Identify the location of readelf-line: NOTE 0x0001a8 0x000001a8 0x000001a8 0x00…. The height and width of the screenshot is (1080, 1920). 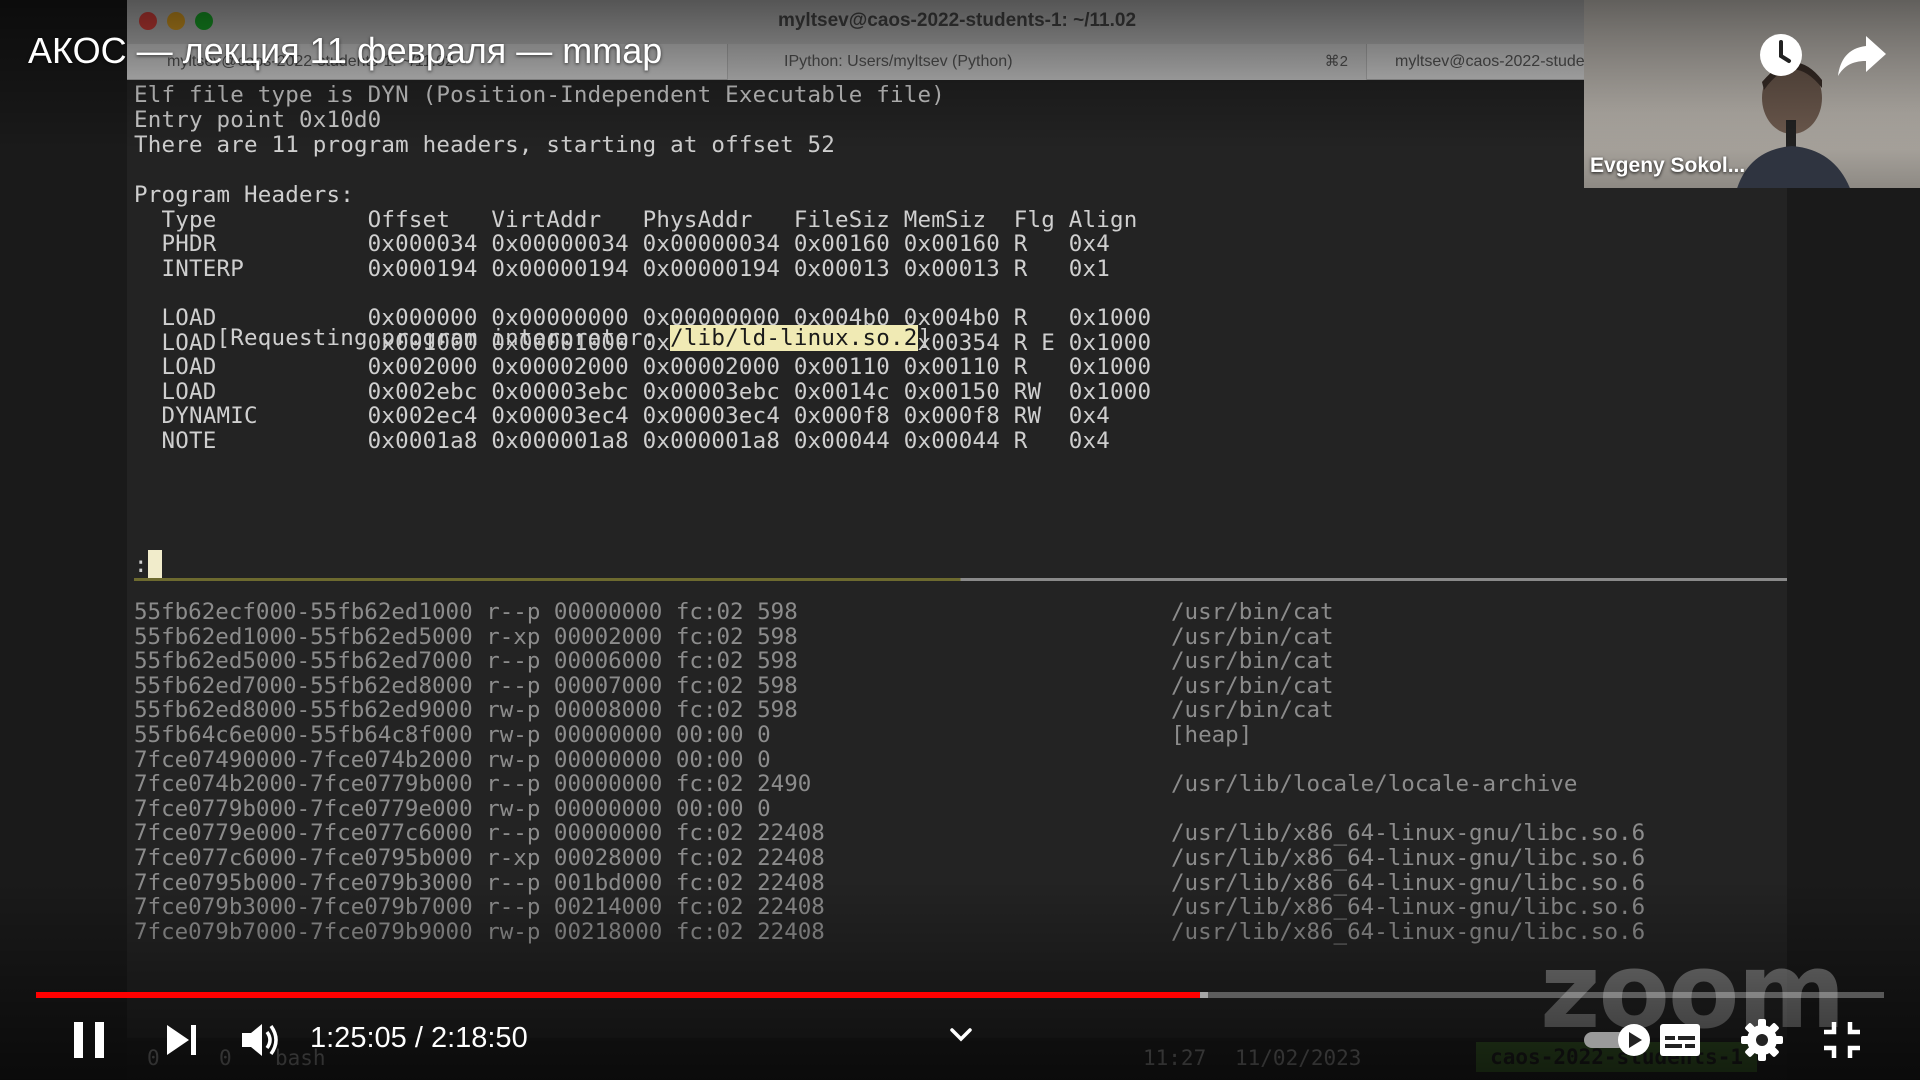
(622, 441).